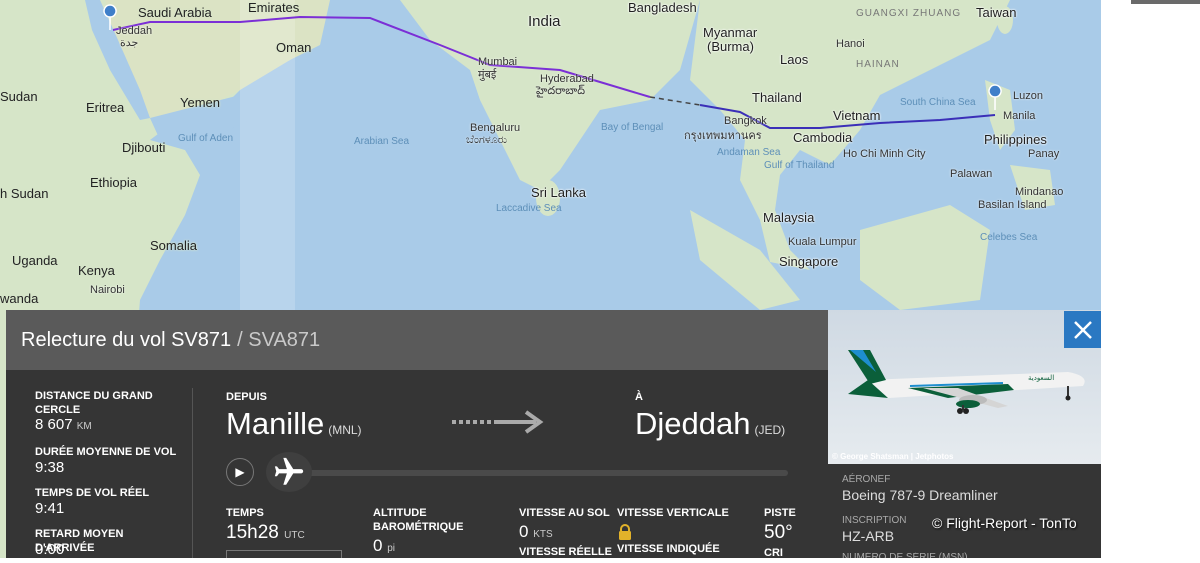  Describe the element at coordinates (50, 508) in the screenshot. I see `stat-value: 9:41` at that location.